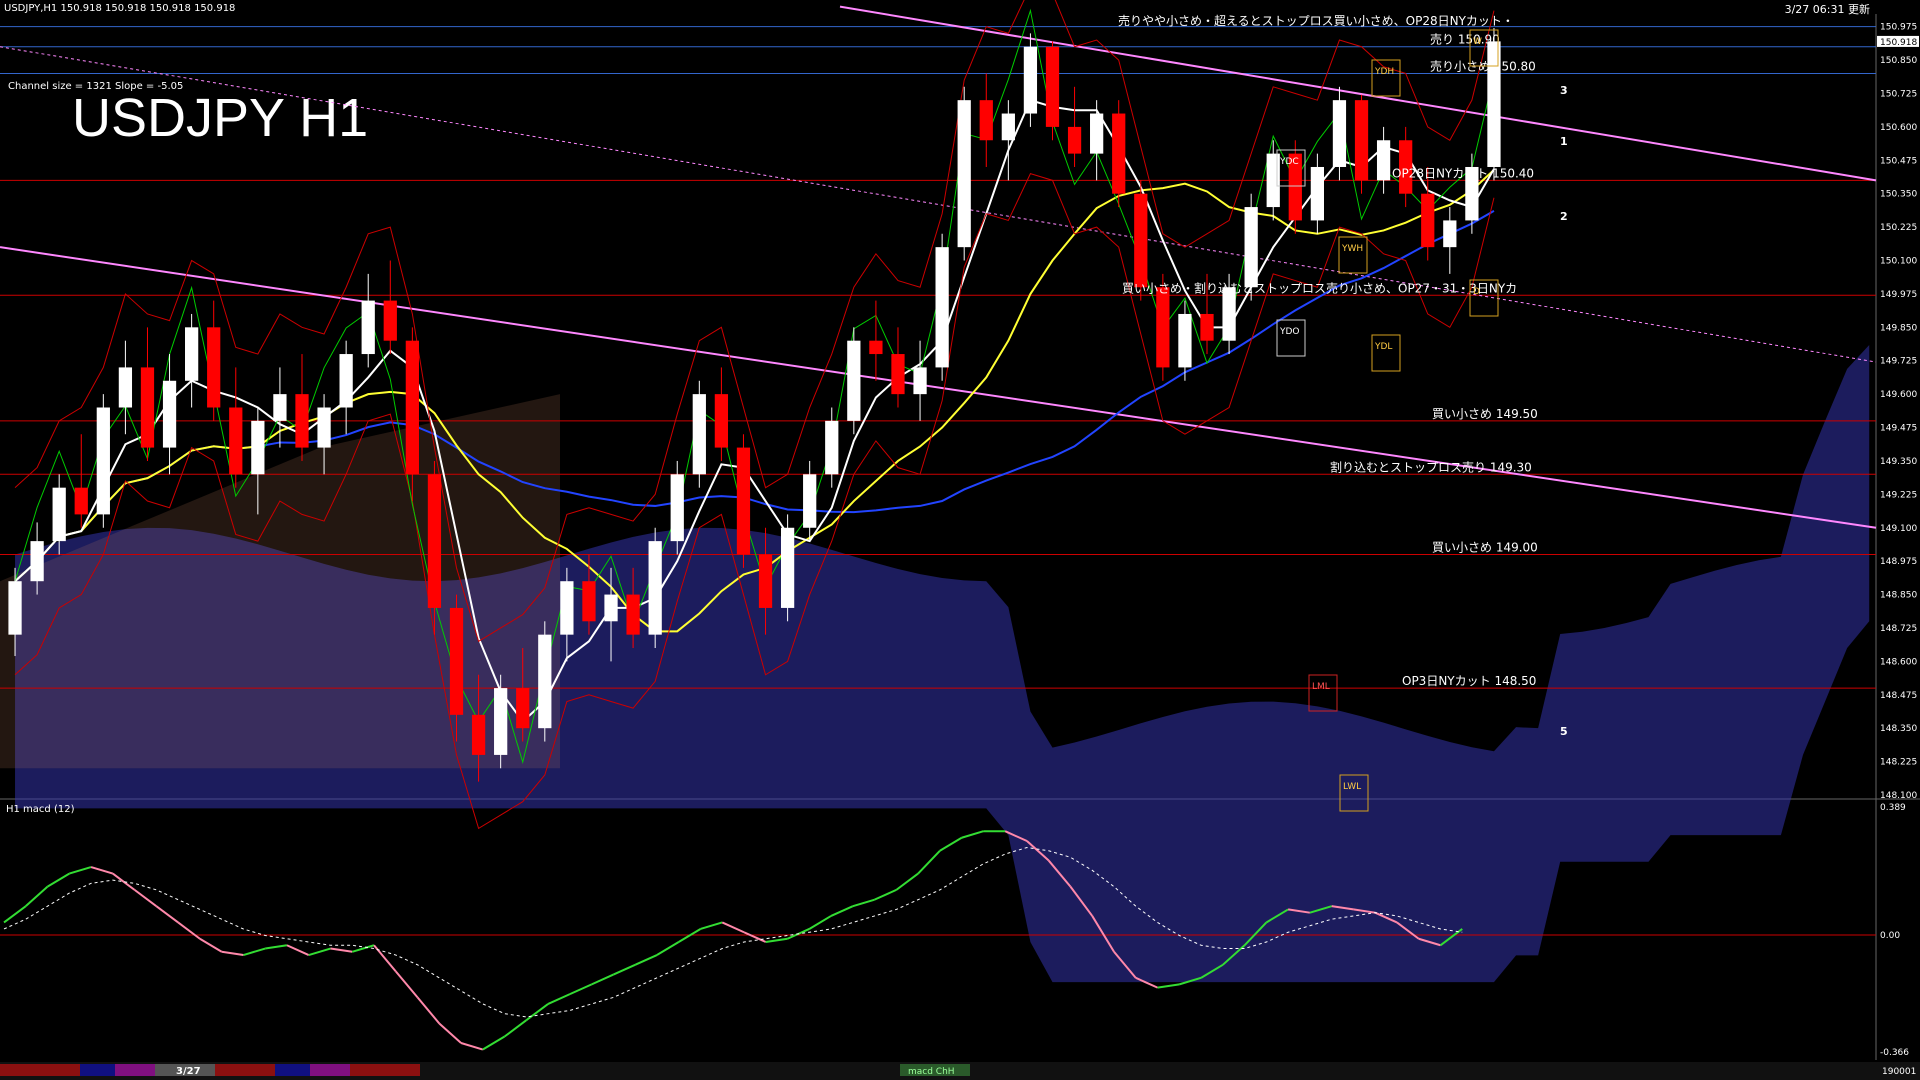  I want to click on price-tick: 148.350, so click(1898, 729).